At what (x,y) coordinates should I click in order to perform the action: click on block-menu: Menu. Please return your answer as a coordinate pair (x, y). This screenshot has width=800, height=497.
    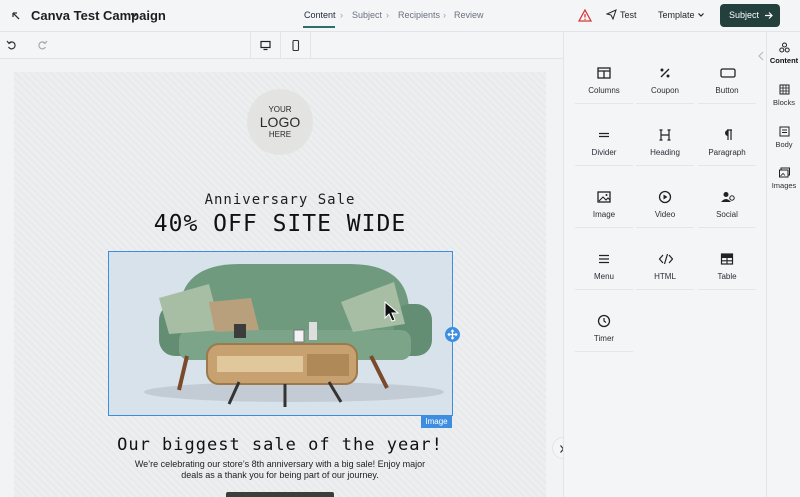
    Looking at the image, I should click on (604, 264).